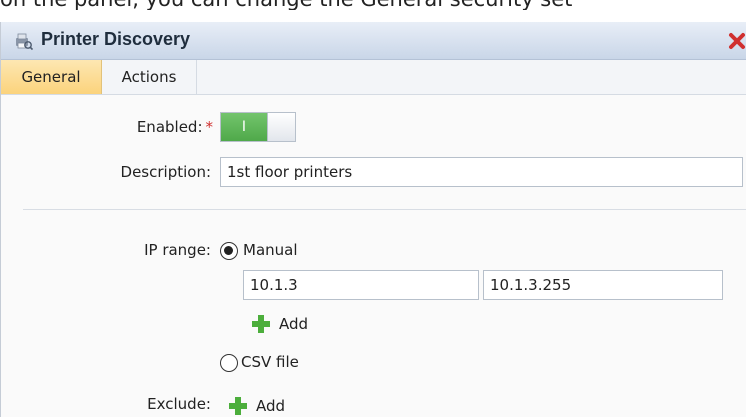  What do you see at coordinates (373, 77) in the screenshot?
I see `tab-bar: General Actions` at bounding box center [373, 77].